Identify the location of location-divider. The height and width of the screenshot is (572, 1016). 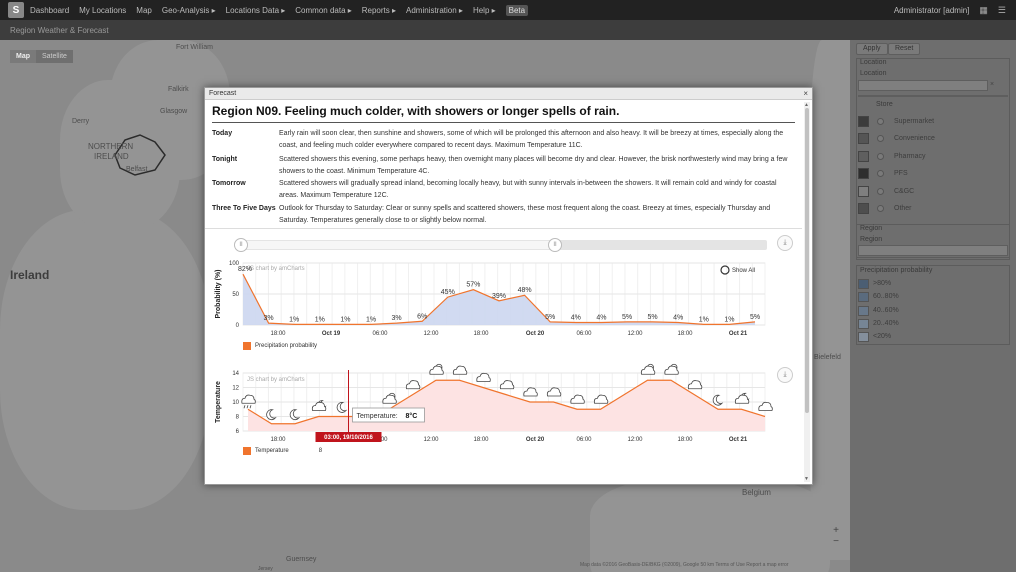
(933, 96).